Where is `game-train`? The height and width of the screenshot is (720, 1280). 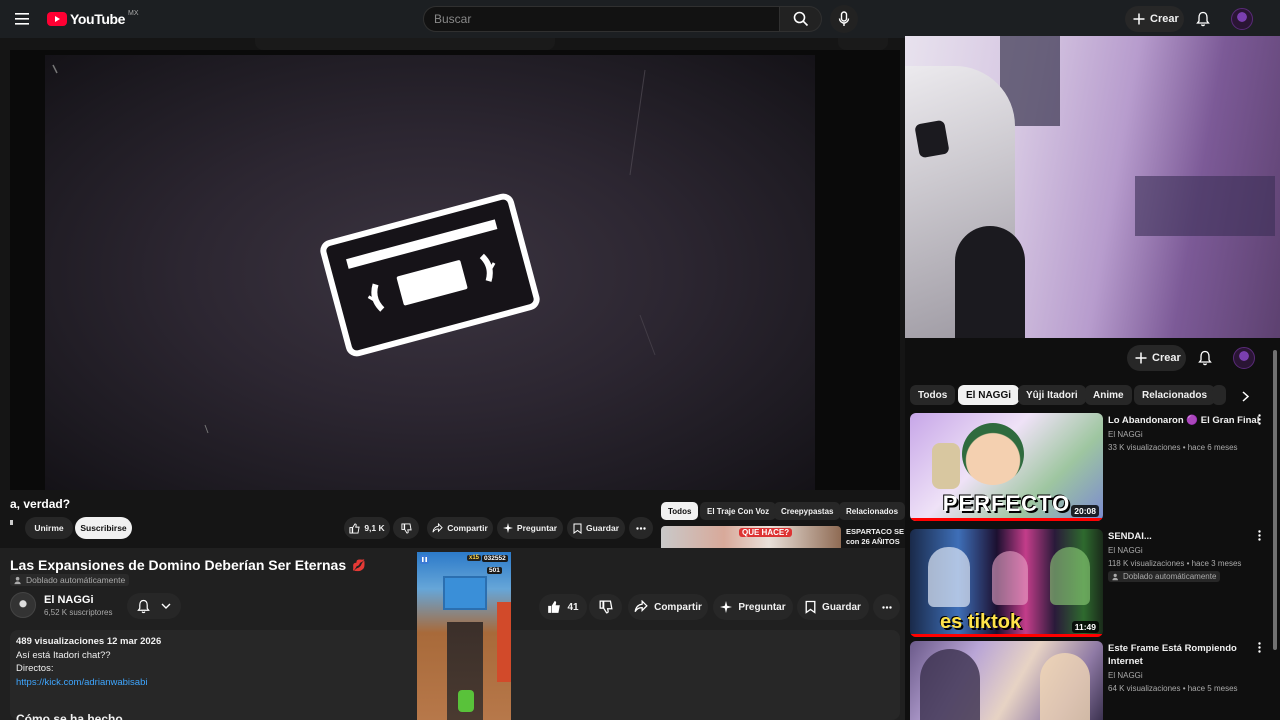 game-train is located at coordinates (465, 593).